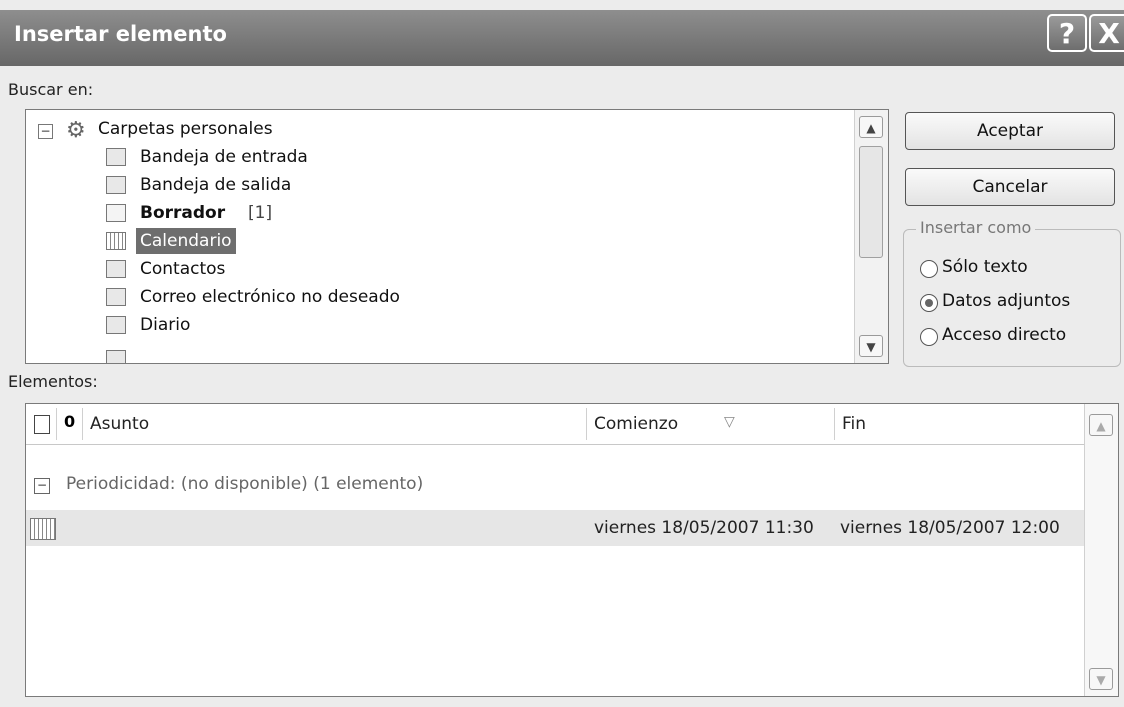 This screenshot has width=1124, height=707. I want to click on tree-item-bandeja-de-salida: Bandeja de salida, so click(215, 185).